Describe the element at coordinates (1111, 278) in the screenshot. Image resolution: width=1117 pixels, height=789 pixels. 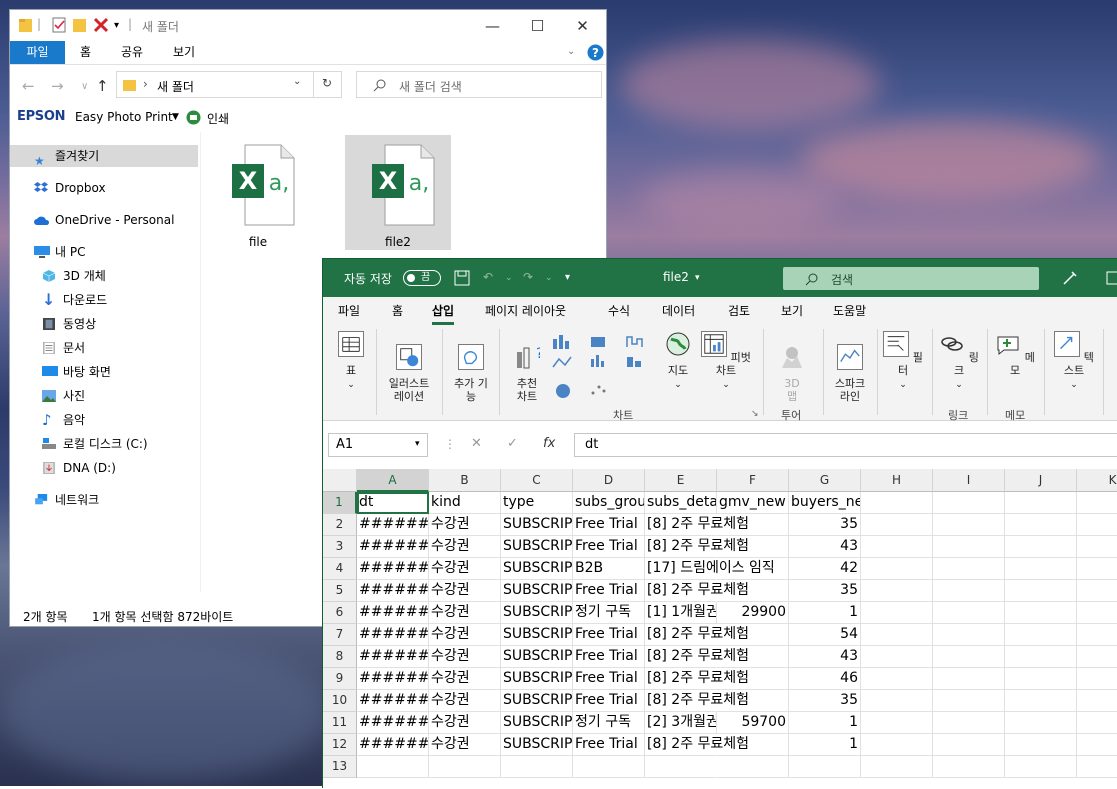
I see `ribbon-display-icon` at that location.